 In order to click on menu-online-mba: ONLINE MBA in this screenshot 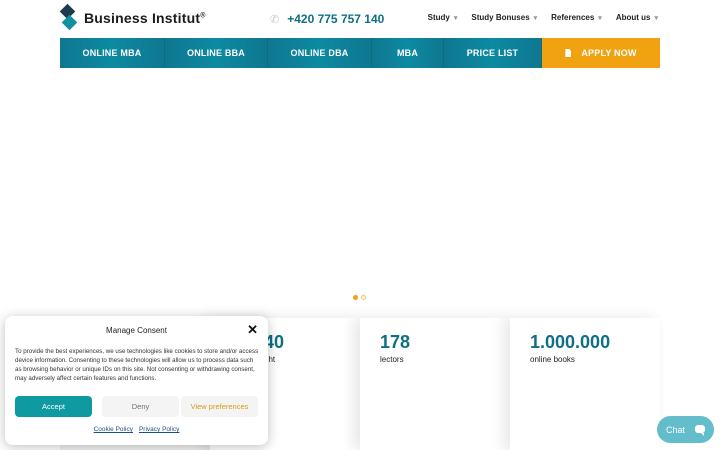, I will do `click(112, 53)`.